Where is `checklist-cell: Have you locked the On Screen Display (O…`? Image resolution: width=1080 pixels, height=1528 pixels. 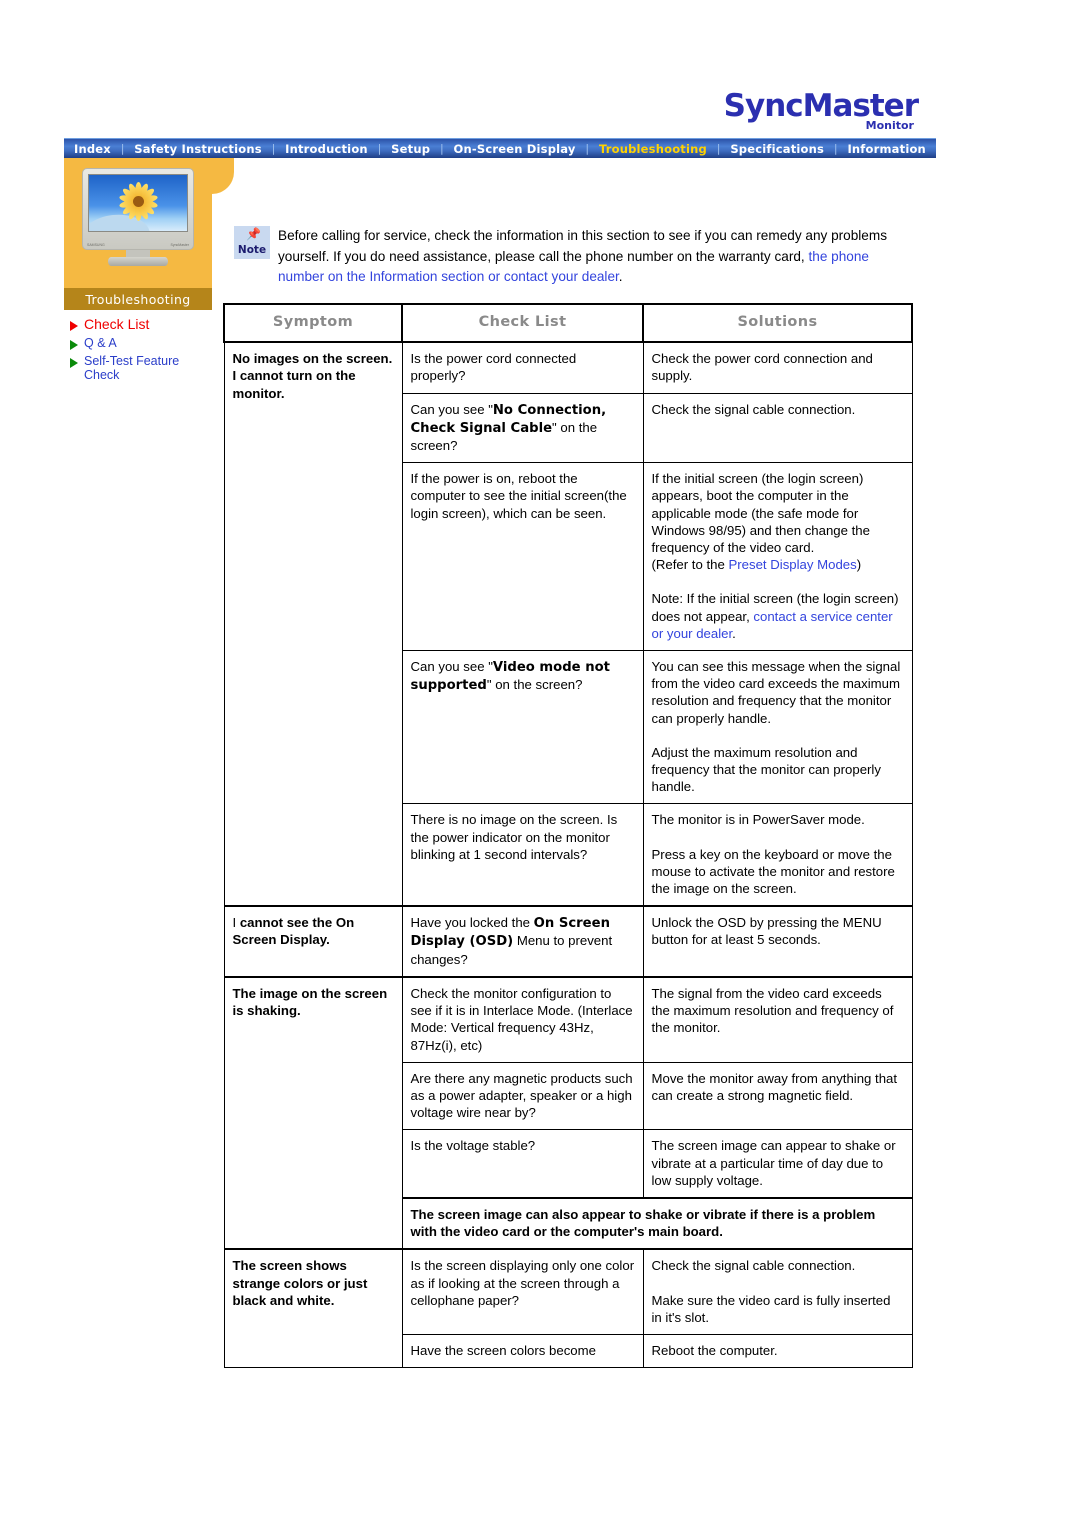 checklist-cell: Have you locked the On Screen Display (O… is located at coordinates (522, 941).